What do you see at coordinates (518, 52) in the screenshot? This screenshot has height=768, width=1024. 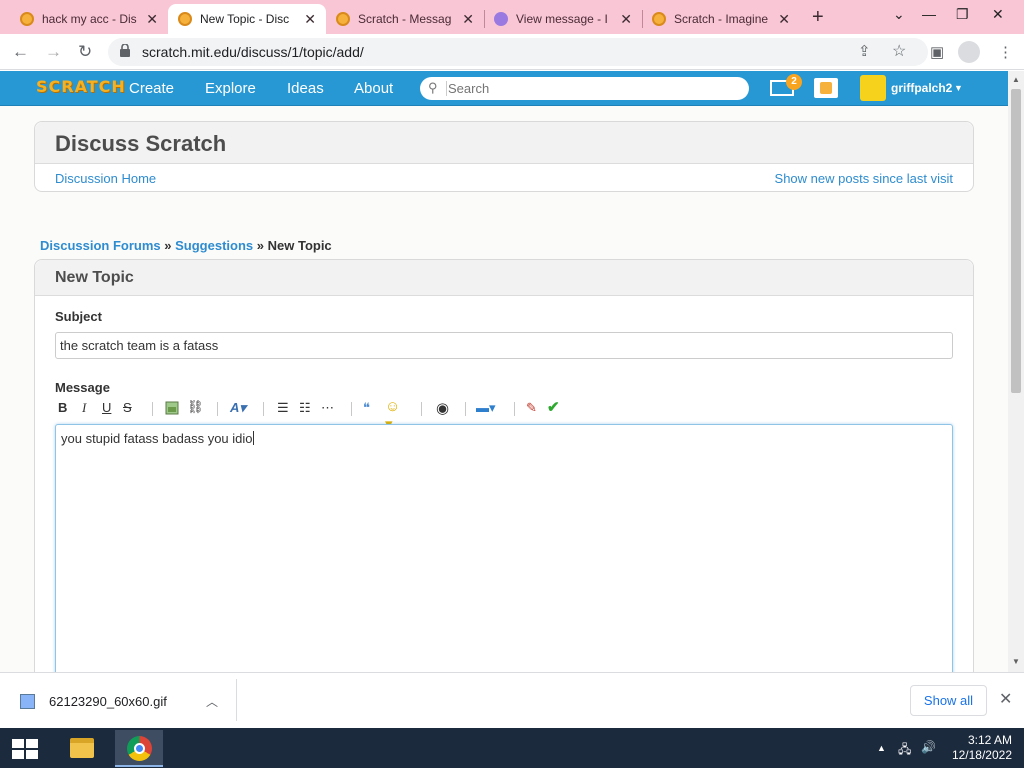 I see `address-bar: scratch.mit.edu/discuss/1/topic/add/ ⇪ ☆` at bounding box center [518, 52].